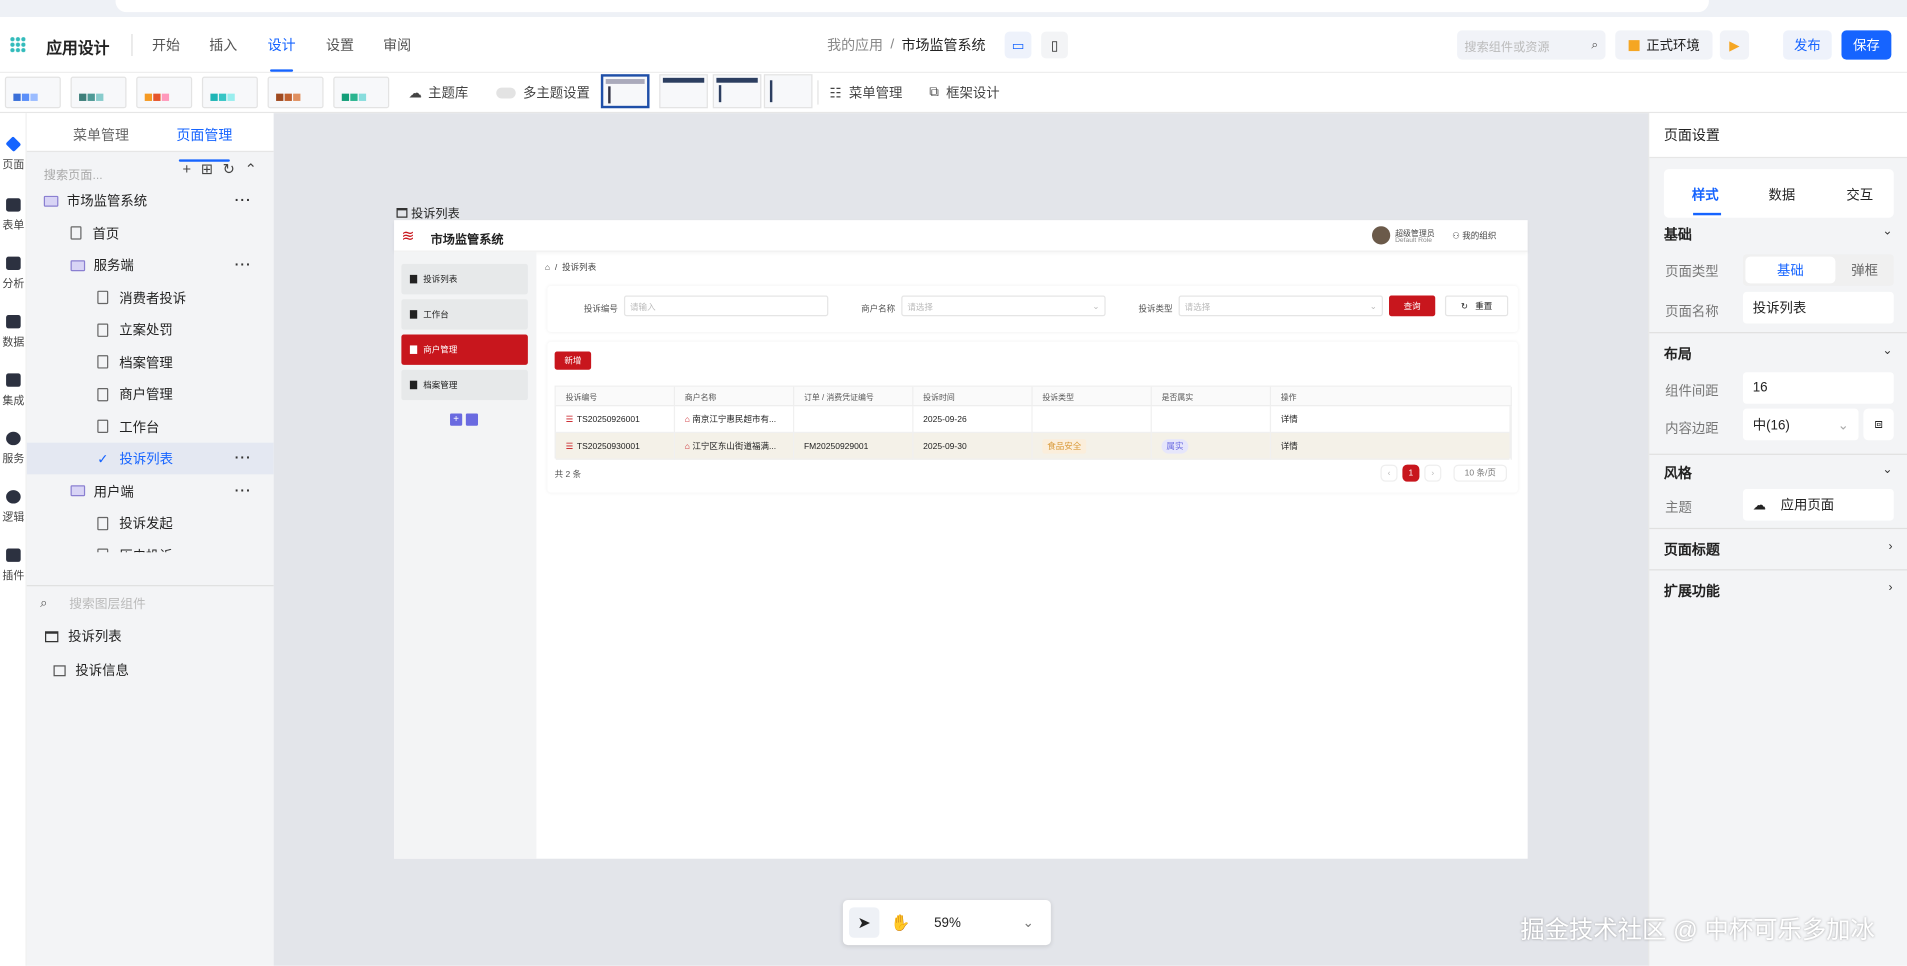  I want to click on multi-theme-toggle: 多主题设置, so click(543, 92).